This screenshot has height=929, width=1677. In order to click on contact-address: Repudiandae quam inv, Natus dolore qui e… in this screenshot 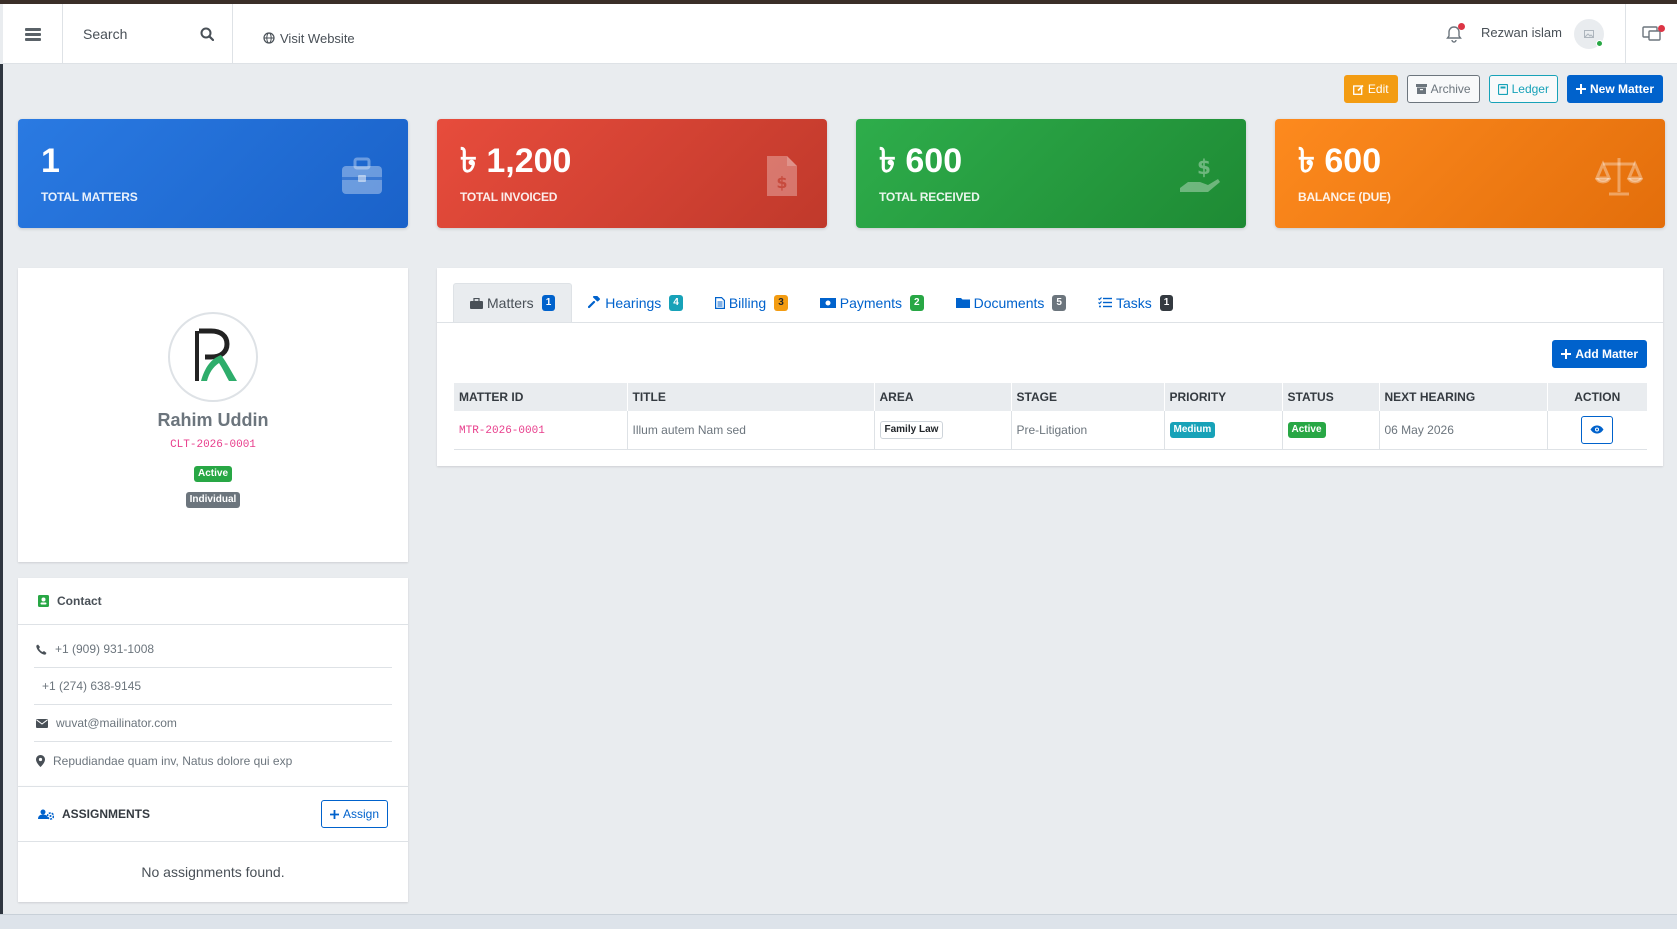, I will do `click(213, 760)`.